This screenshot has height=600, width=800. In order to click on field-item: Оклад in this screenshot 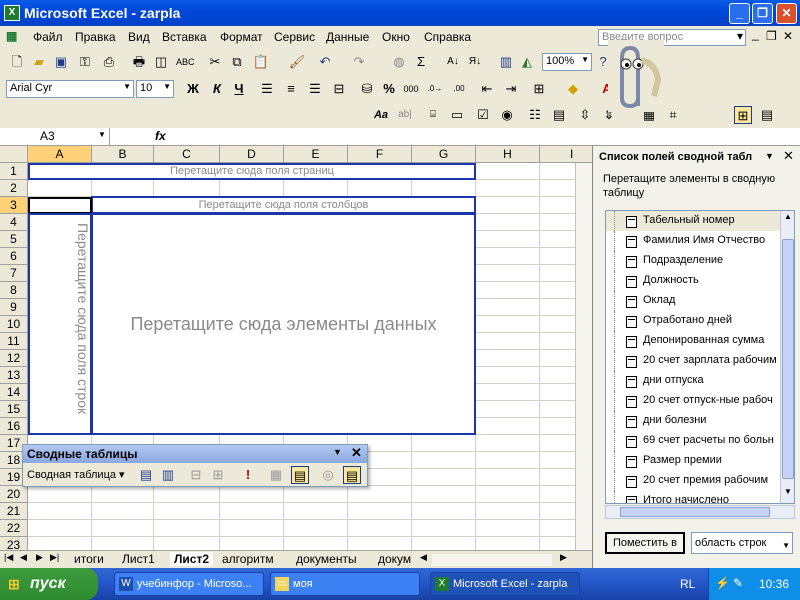, I will do `click(694, 301)`.